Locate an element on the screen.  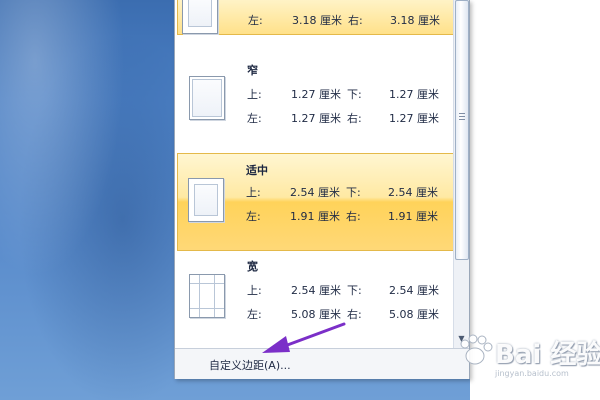
watermark-logo: Bai 经验 jingyan.baidu.com is located at coordinates (527, 360).